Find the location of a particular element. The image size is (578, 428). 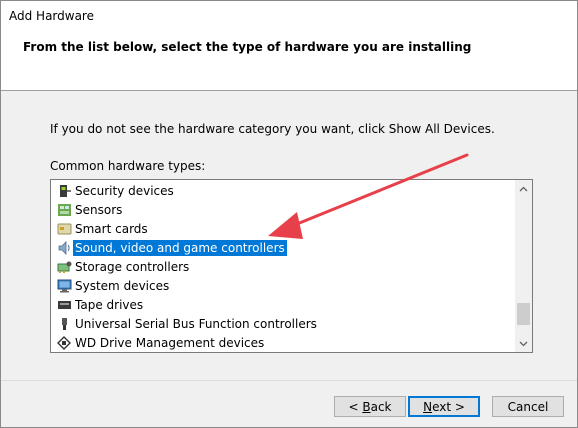

list-item-sound-video-game: Sound, video and game controllers is located at coordinates (273, 248).